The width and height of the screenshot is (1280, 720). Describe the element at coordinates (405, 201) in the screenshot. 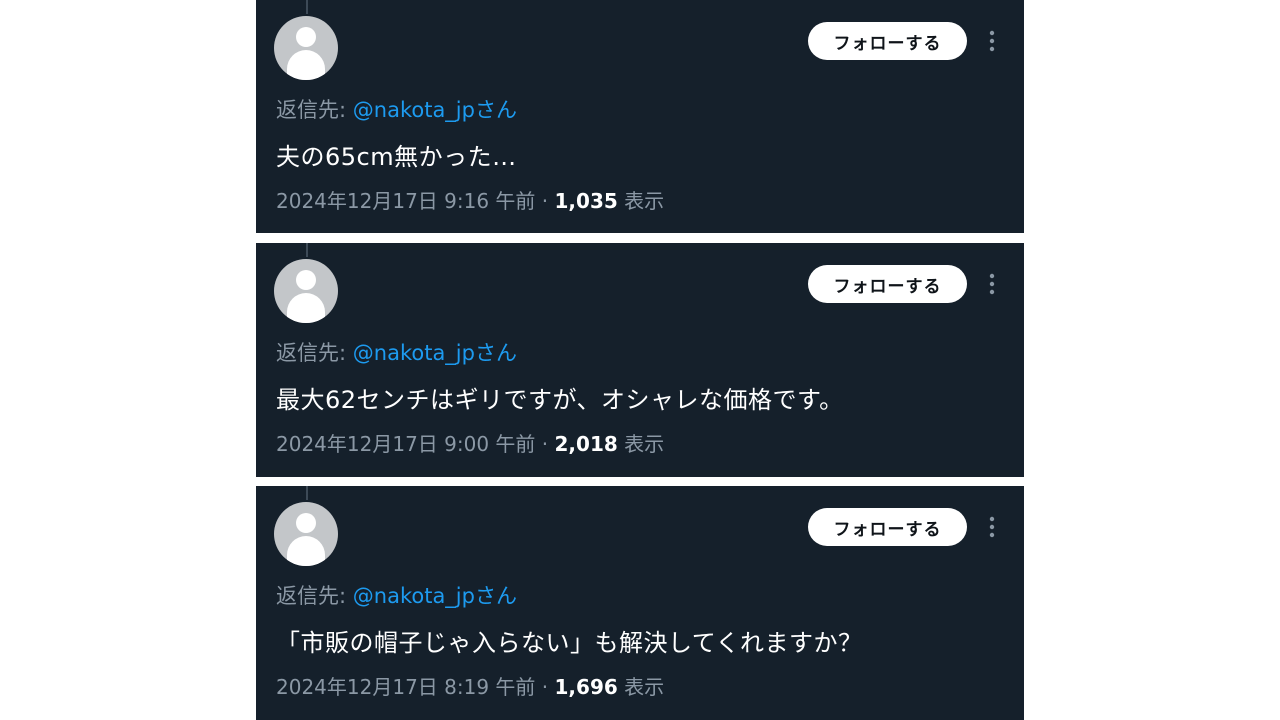

I see `tweet-timestamp: 2024年12月17日 9:16 午前` at that location.